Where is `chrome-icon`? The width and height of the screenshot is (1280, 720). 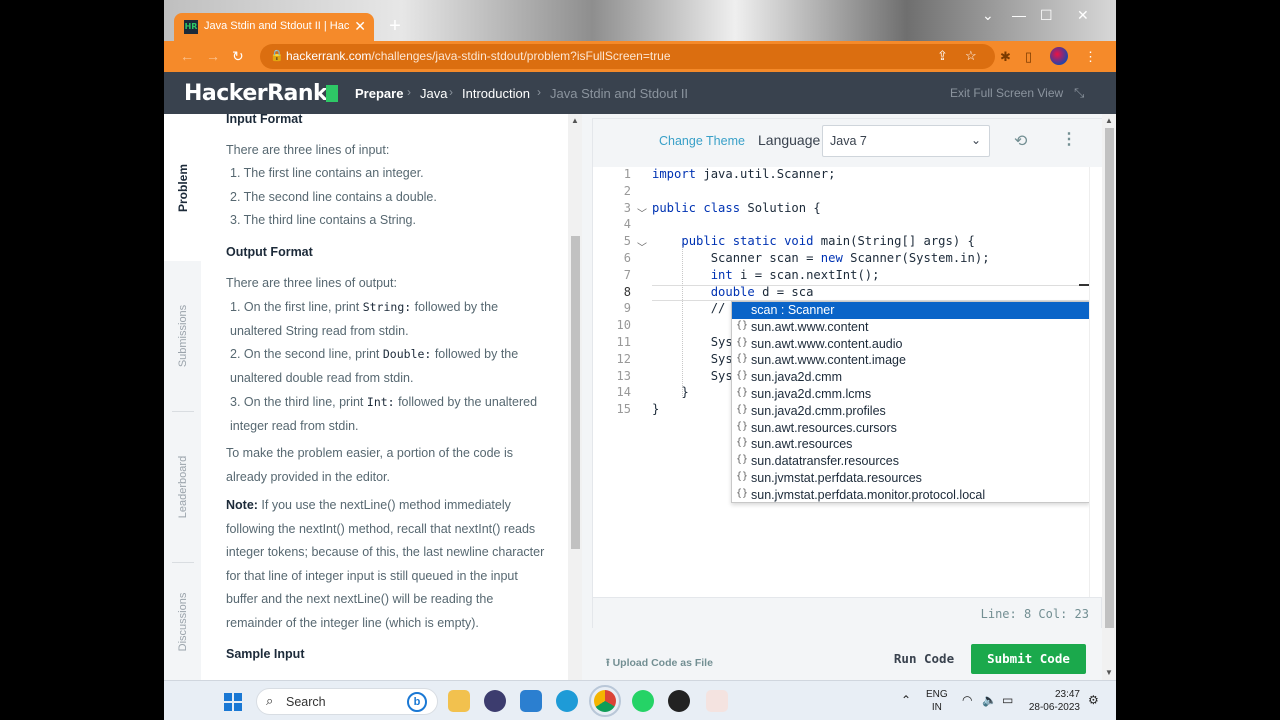 chrome-icon is located at coordinates (605, 701).